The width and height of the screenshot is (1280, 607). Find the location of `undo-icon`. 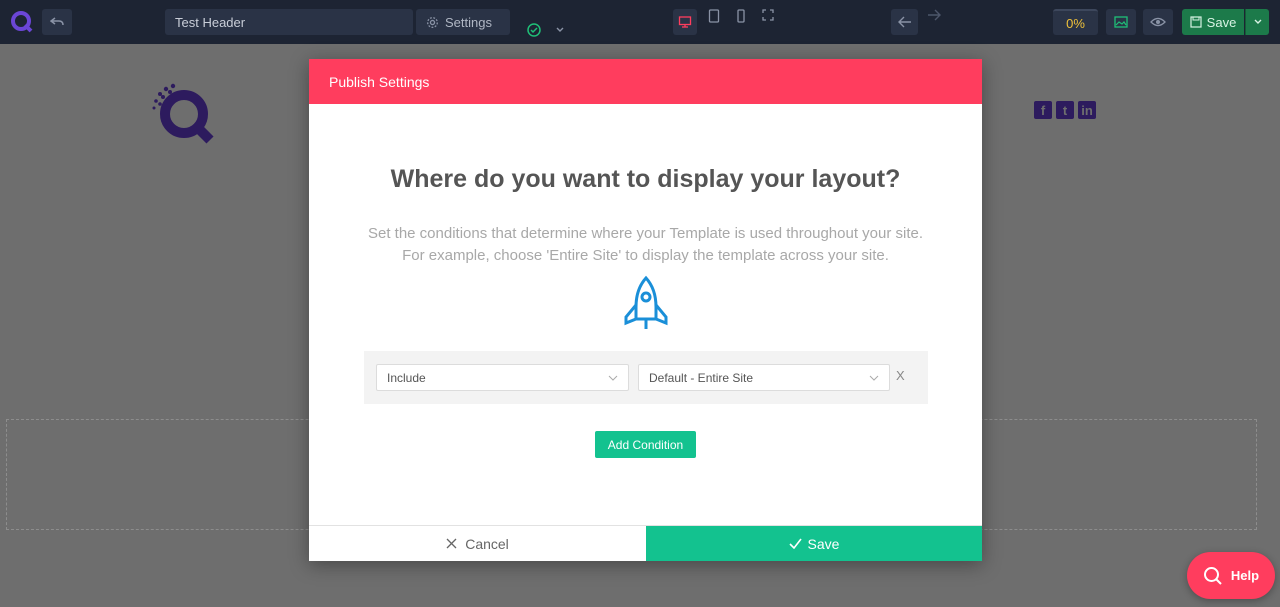

undo-icon is located at coordinates (57, 21).